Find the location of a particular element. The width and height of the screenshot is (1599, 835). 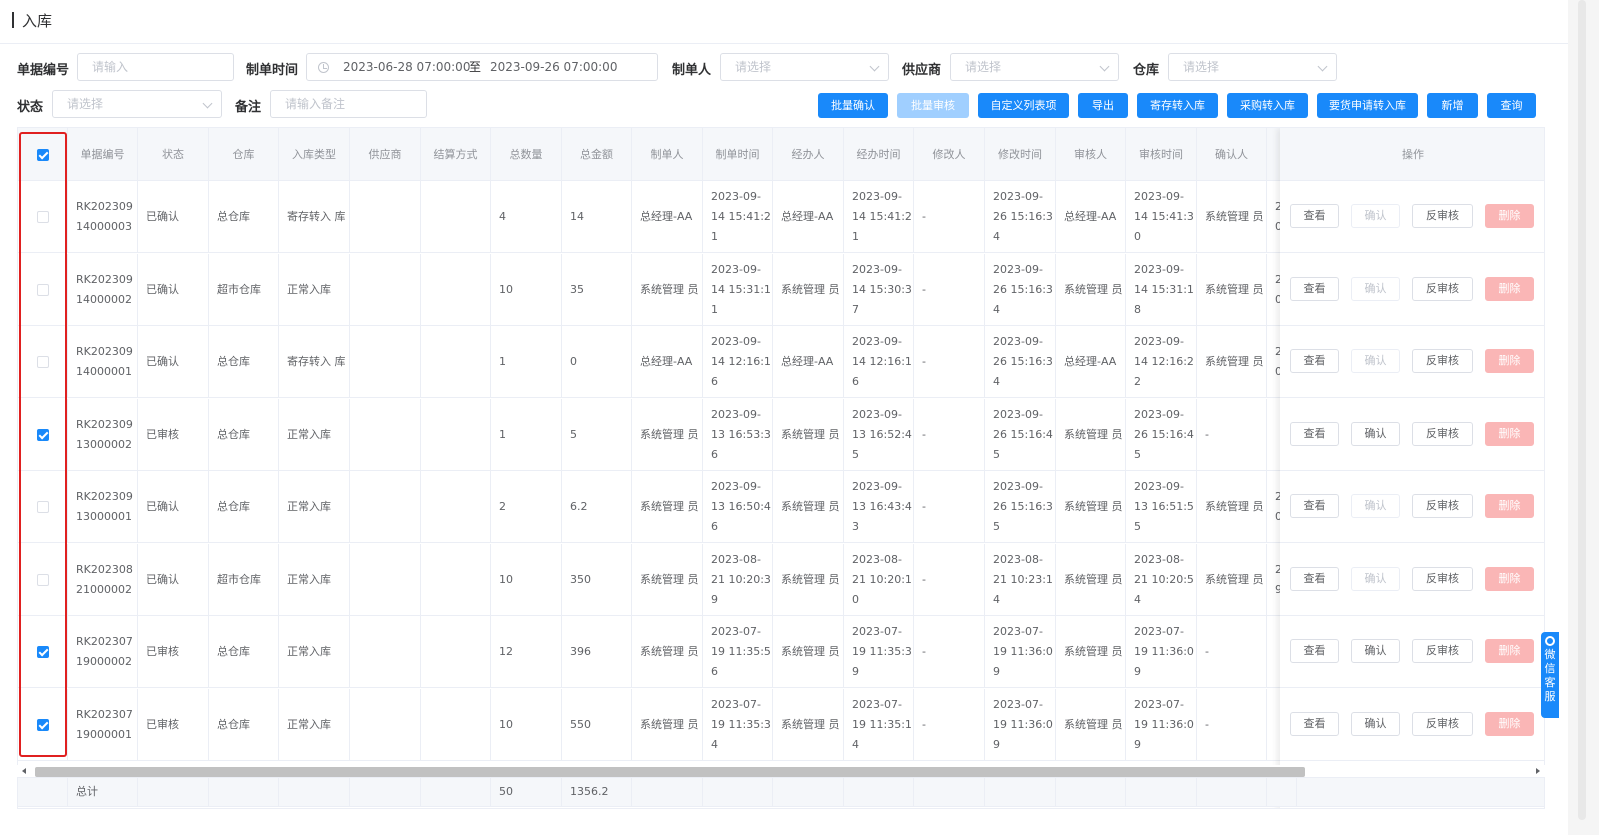

end-date: 2023-09-26 07:00:00 is located at coordinates (553, 67).